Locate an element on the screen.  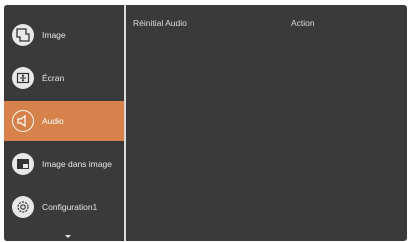
audio-reset-label: Réinitial Audio is located at coordinates (160, 23).